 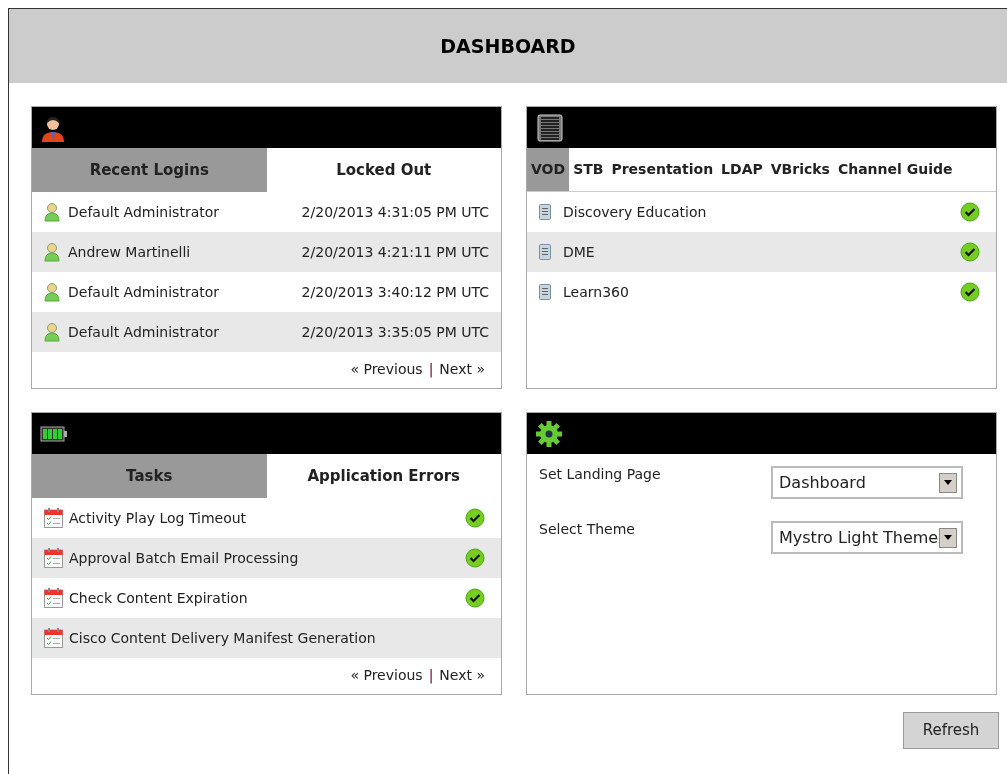 What do you see at coordinates (587, 529) in the screenshot?
I see `setting-label: Select Theme` at bounding box center [587, 529].